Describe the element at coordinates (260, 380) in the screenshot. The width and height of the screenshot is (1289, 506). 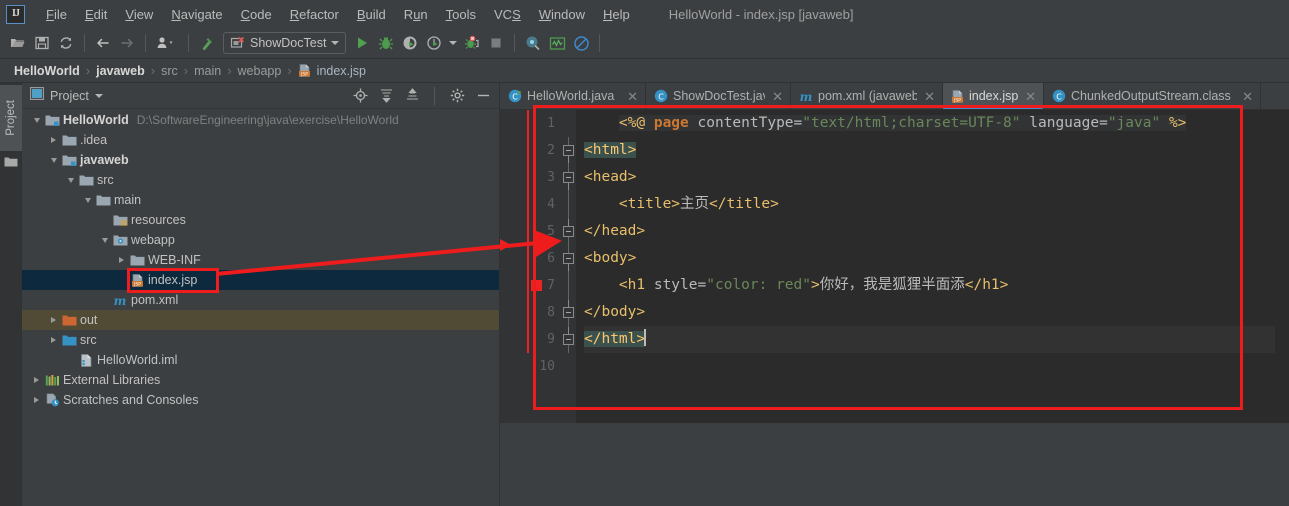
I see `tree-item-external-libraries: External Libraries` at that location.